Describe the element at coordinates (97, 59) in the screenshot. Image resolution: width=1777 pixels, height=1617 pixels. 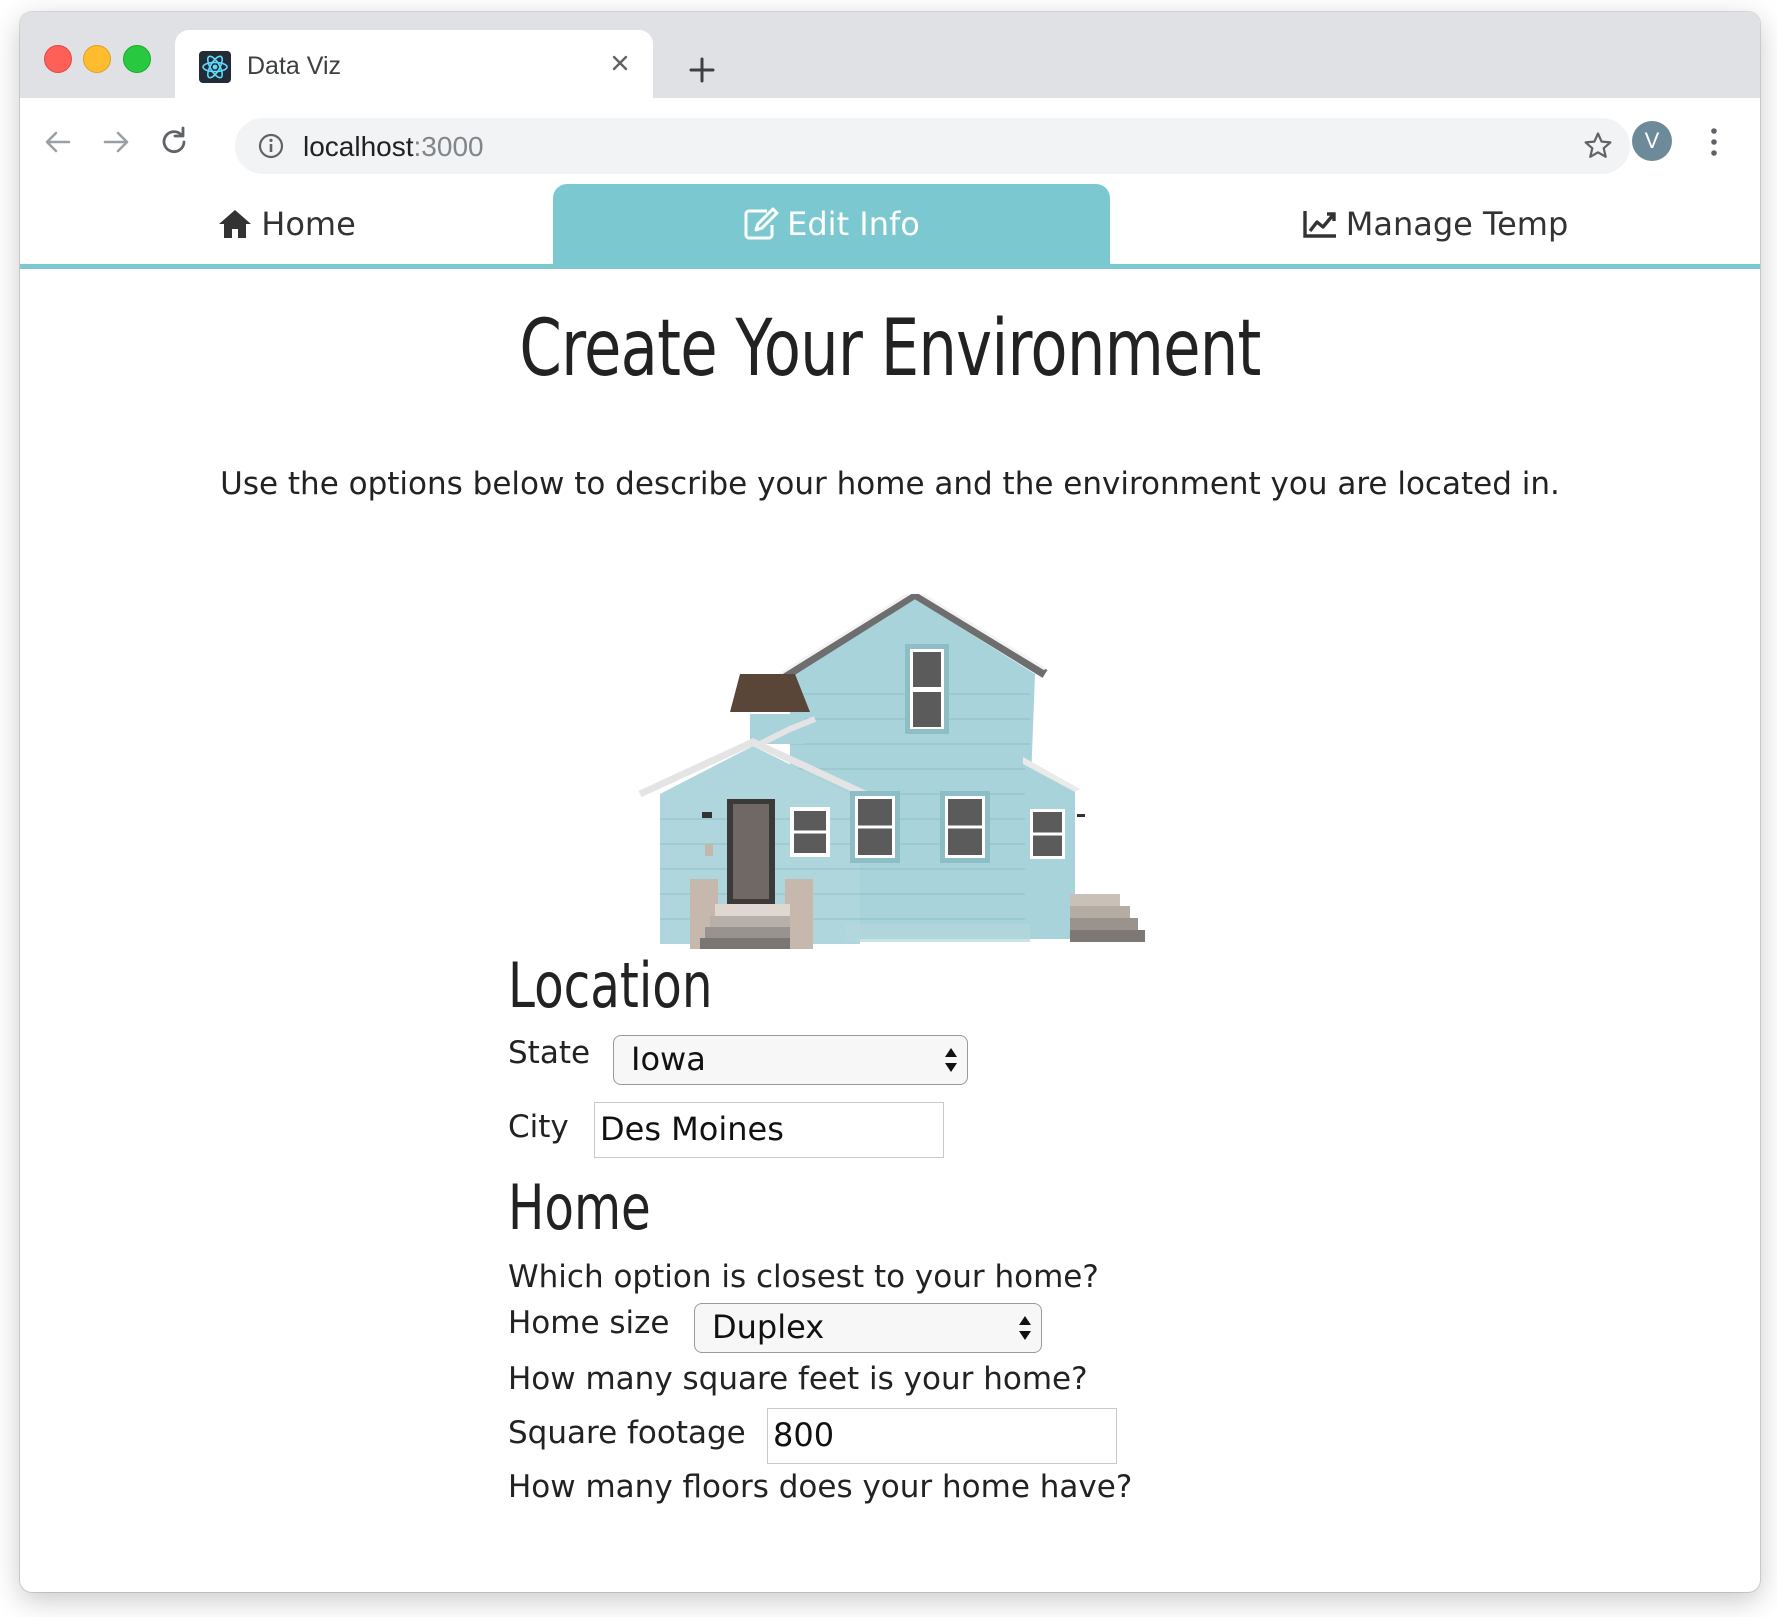
I see `minimize-window-button` at that location.